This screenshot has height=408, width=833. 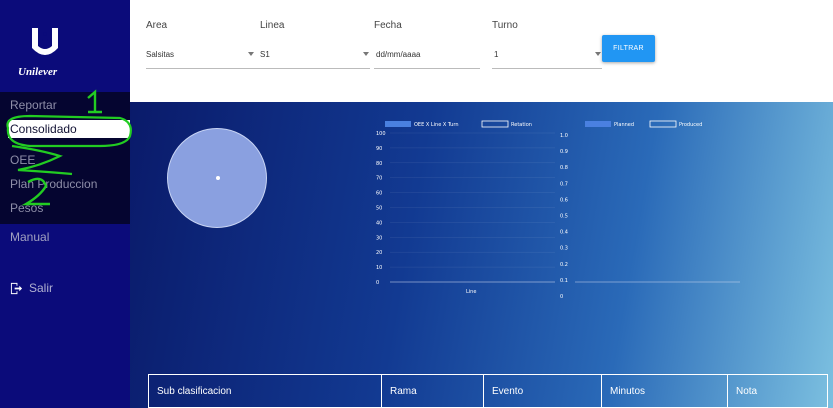 What do you see at coordinates (624, 125) in the screenshot?
I see `legend-planned-label: Planned` at bounding box center [624, 125].